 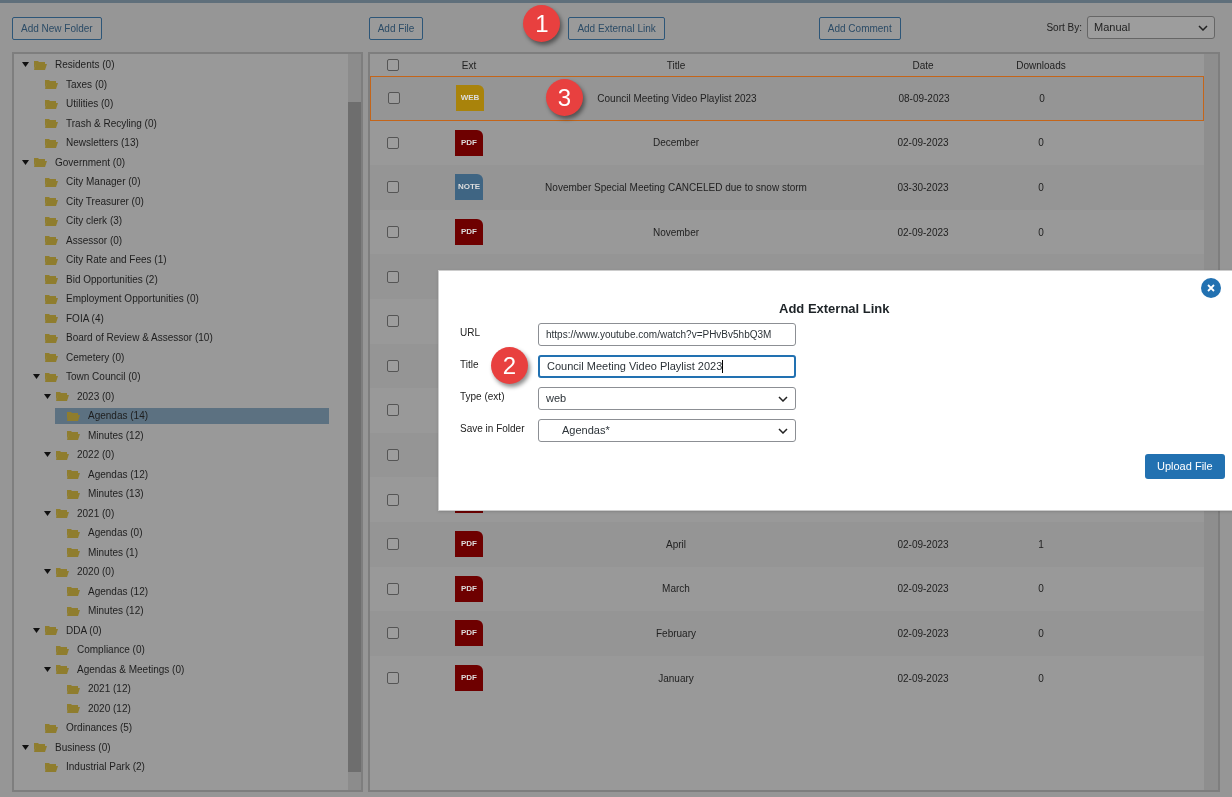 I want to click on step-number-badge: 3, so click(x=564, y=97).